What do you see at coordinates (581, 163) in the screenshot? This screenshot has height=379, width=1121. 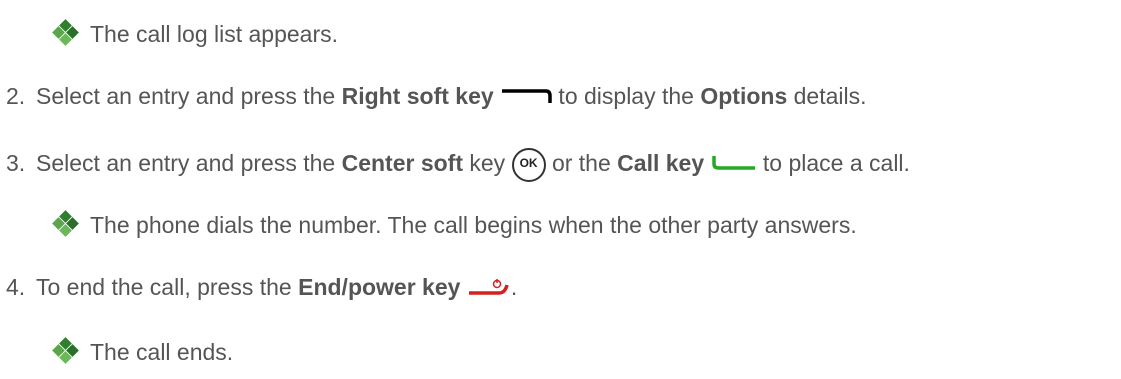 I see `step-text: or the` at bounding box center [581, 163].